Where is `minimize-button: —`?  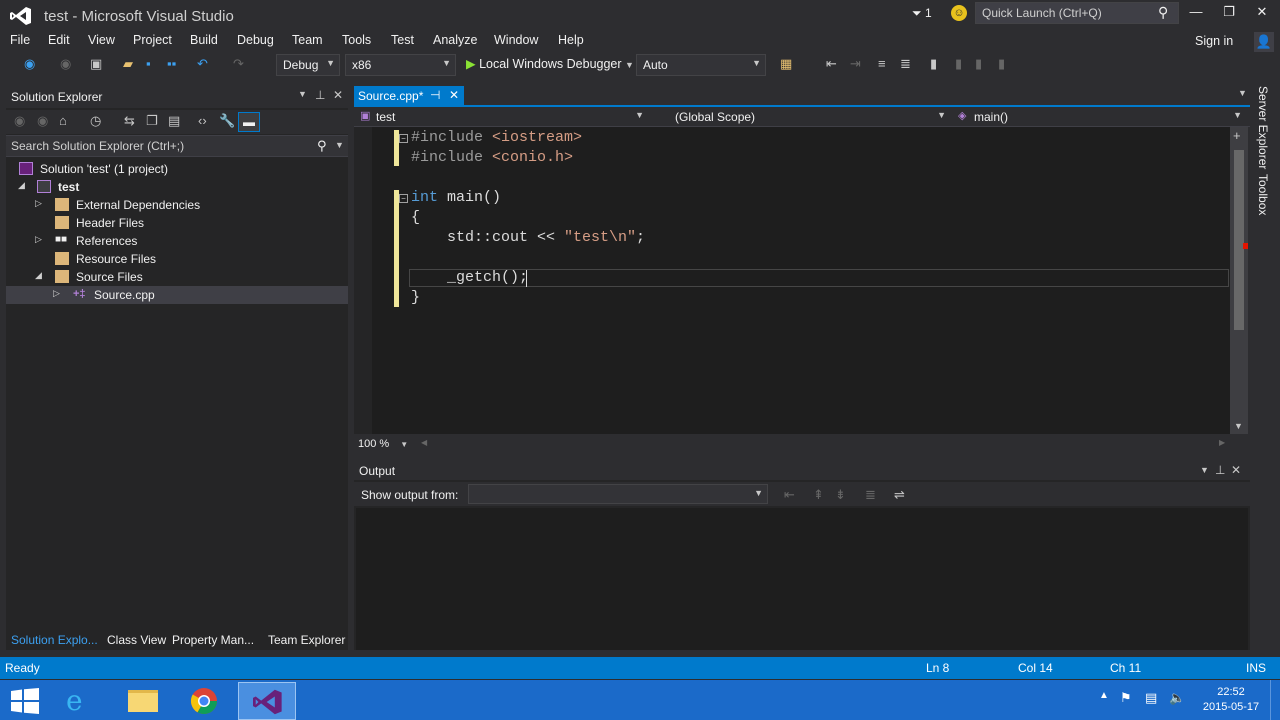
minimize-button: — is located at coordinates (1196, 14).